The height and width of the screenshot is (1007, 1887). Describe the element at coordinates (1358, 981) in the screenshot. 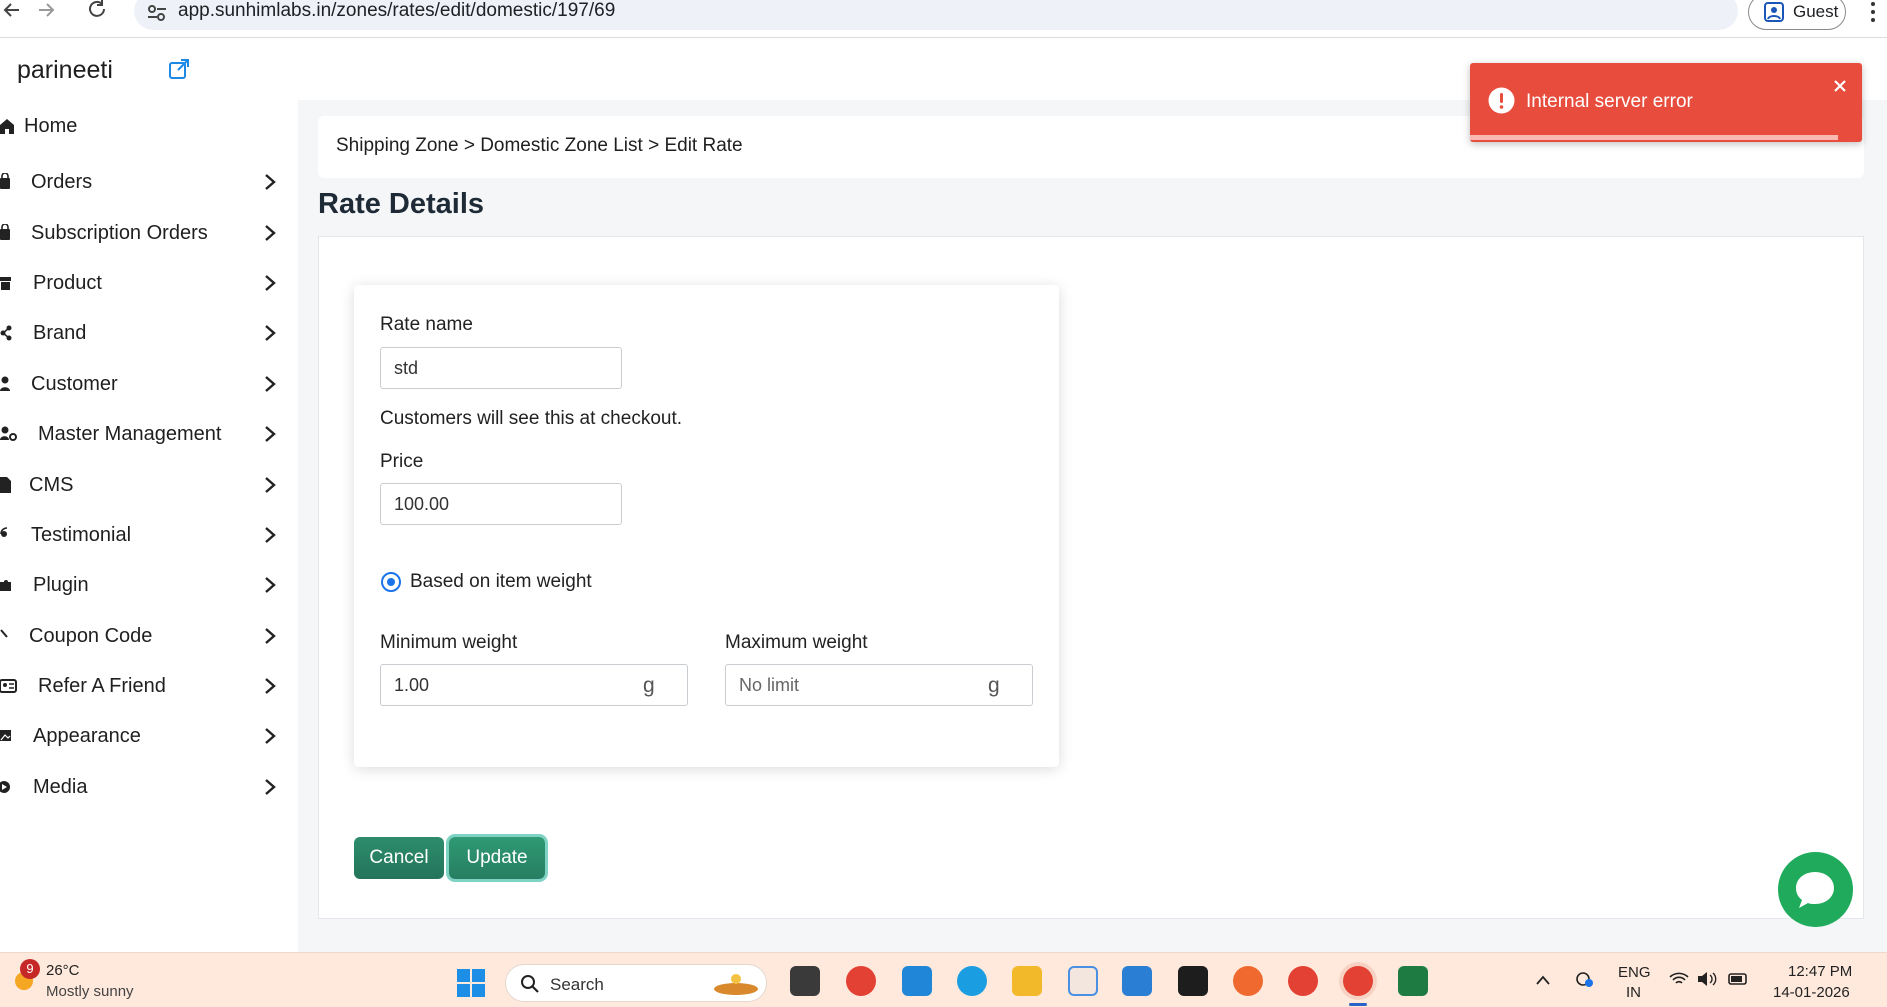

I see `chrome-active-app-icon` at that location.